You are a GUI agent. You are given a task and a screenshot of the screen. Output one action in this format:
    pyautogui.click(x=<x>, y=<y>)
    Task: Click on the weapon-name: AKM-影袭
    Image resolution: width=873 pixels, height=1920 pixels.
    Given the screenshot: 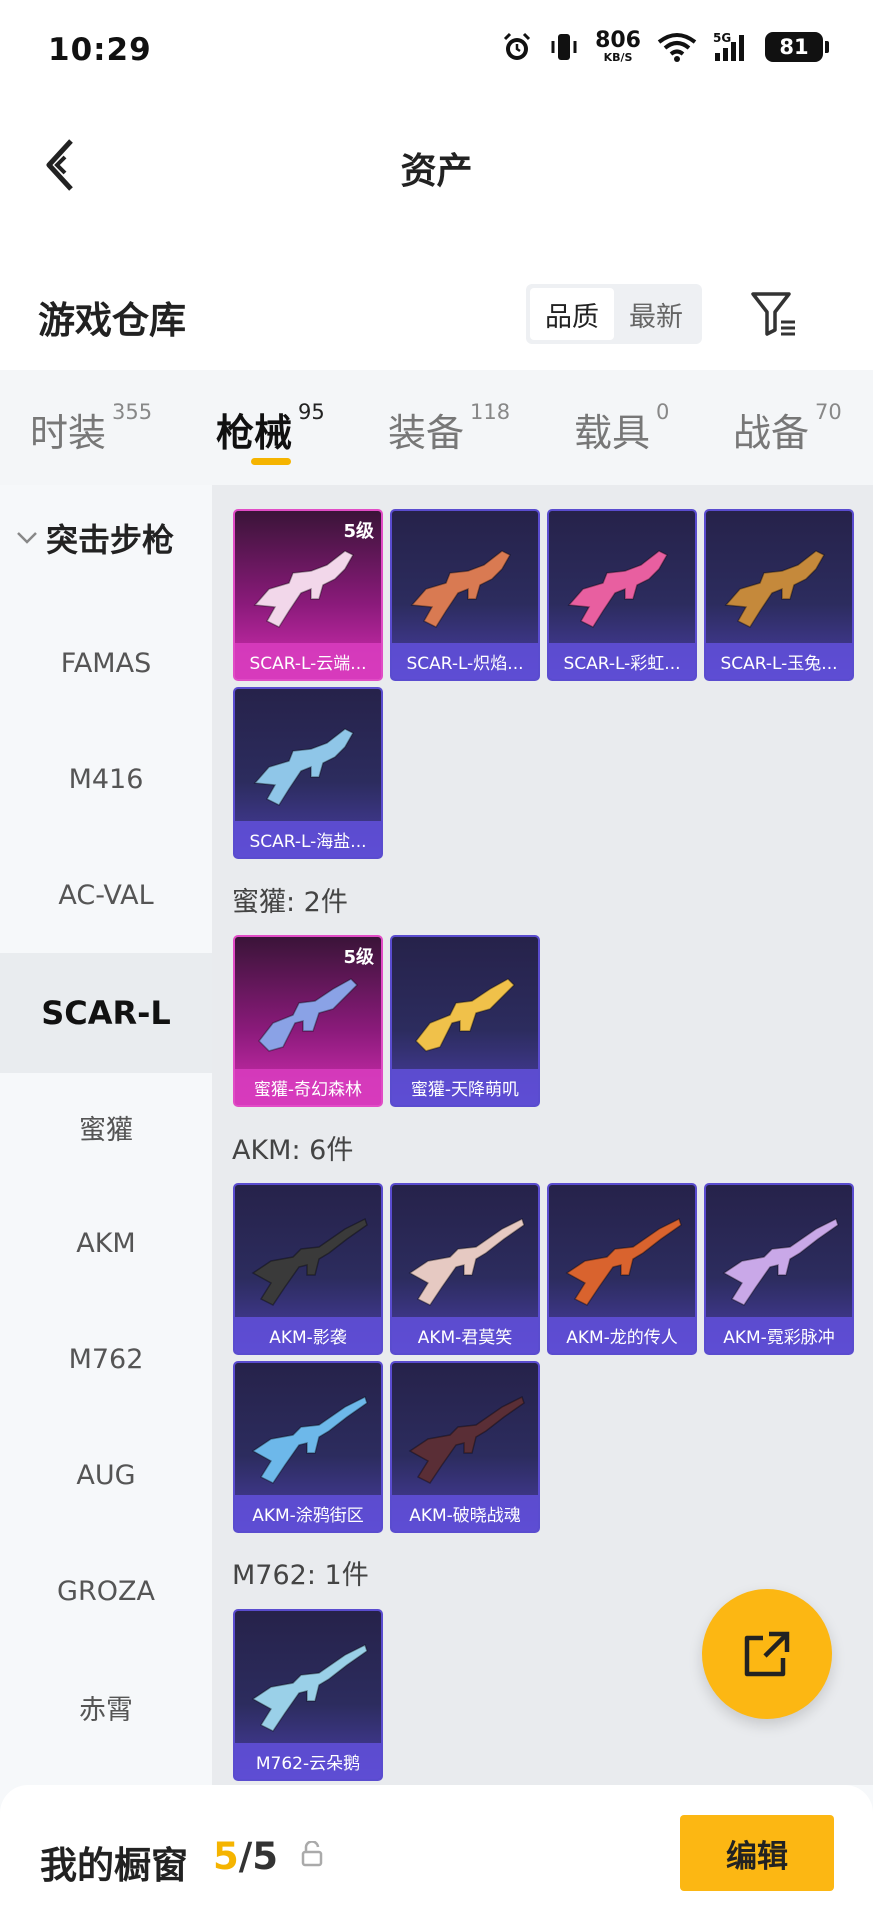 What is the action you would take?
    pyautogui.click(x=308, y=1335)
    